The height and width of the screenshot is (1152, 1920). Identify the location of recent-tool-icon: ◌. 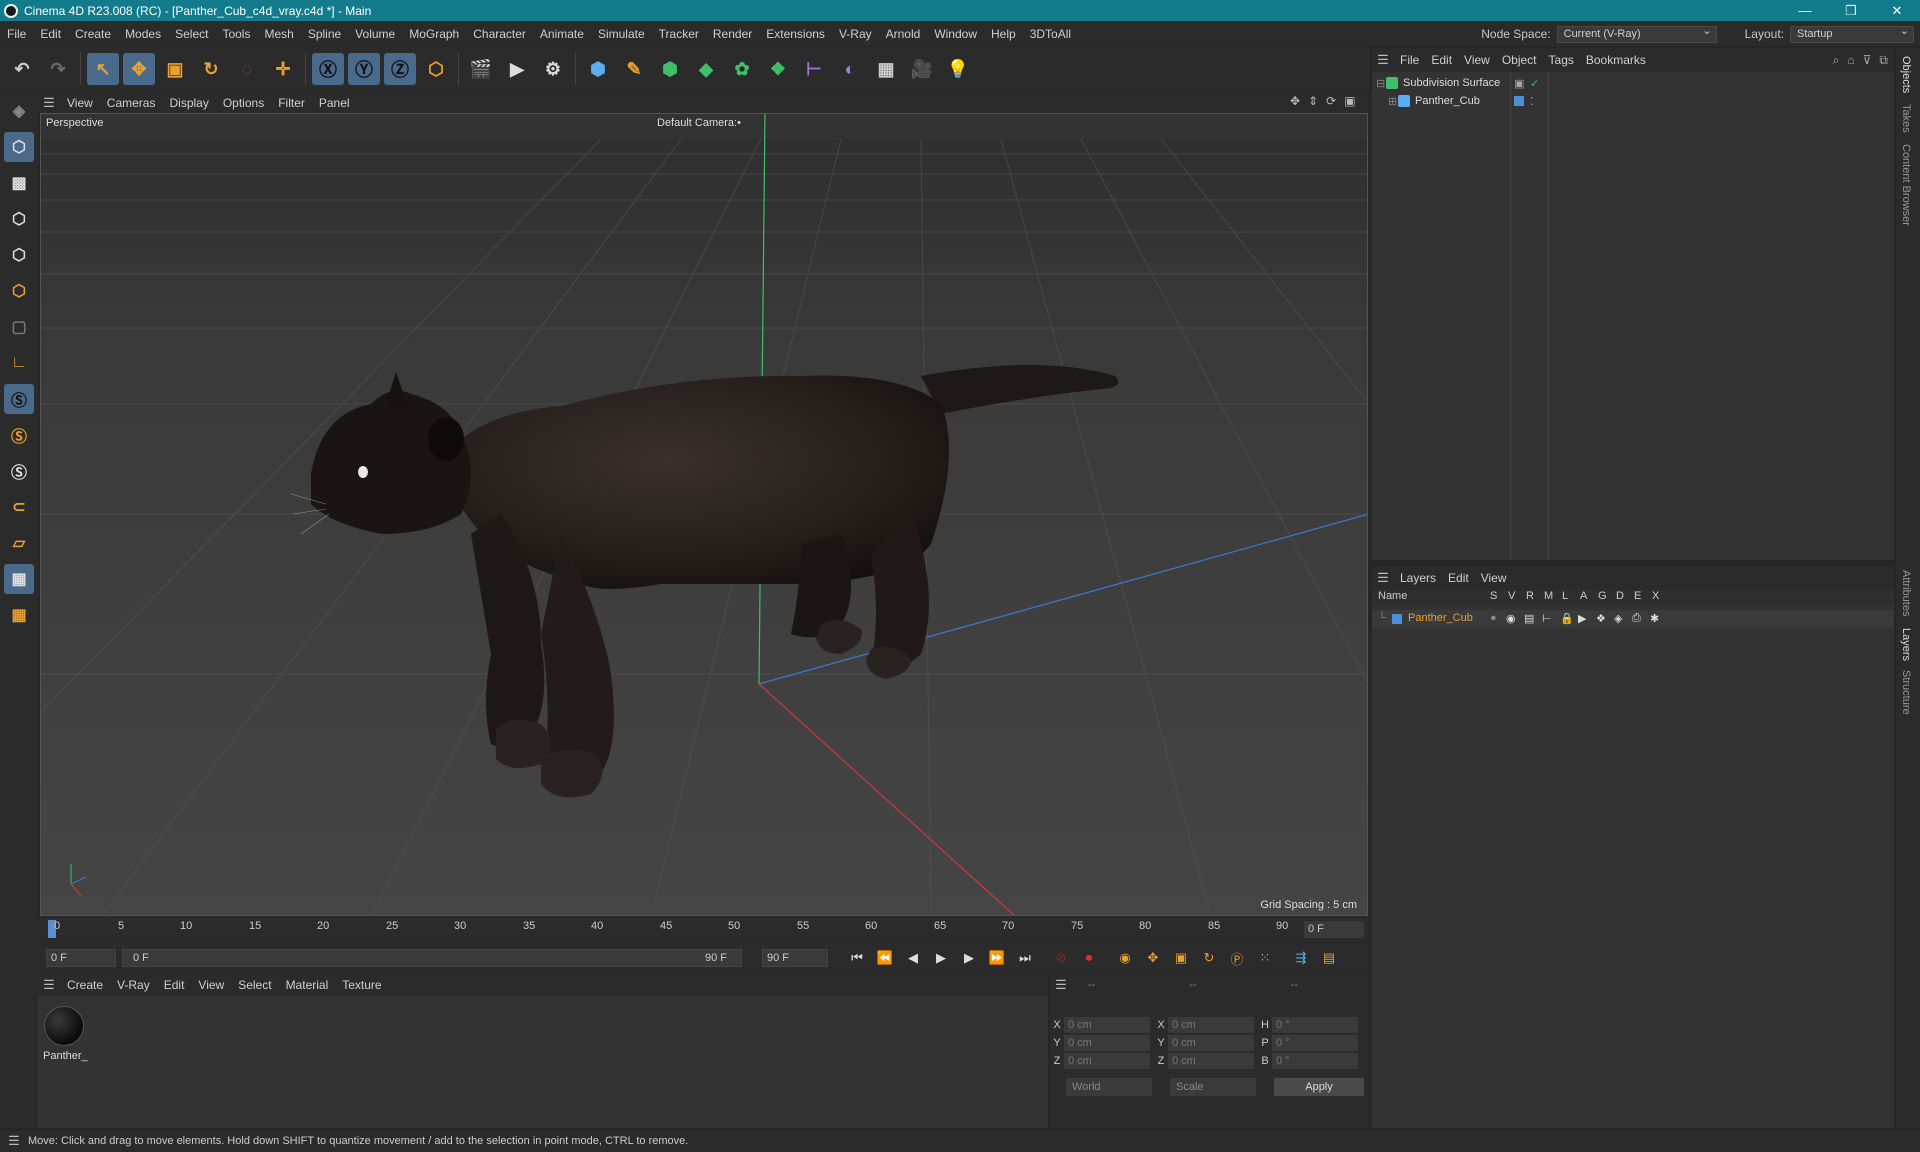
(247, 69).